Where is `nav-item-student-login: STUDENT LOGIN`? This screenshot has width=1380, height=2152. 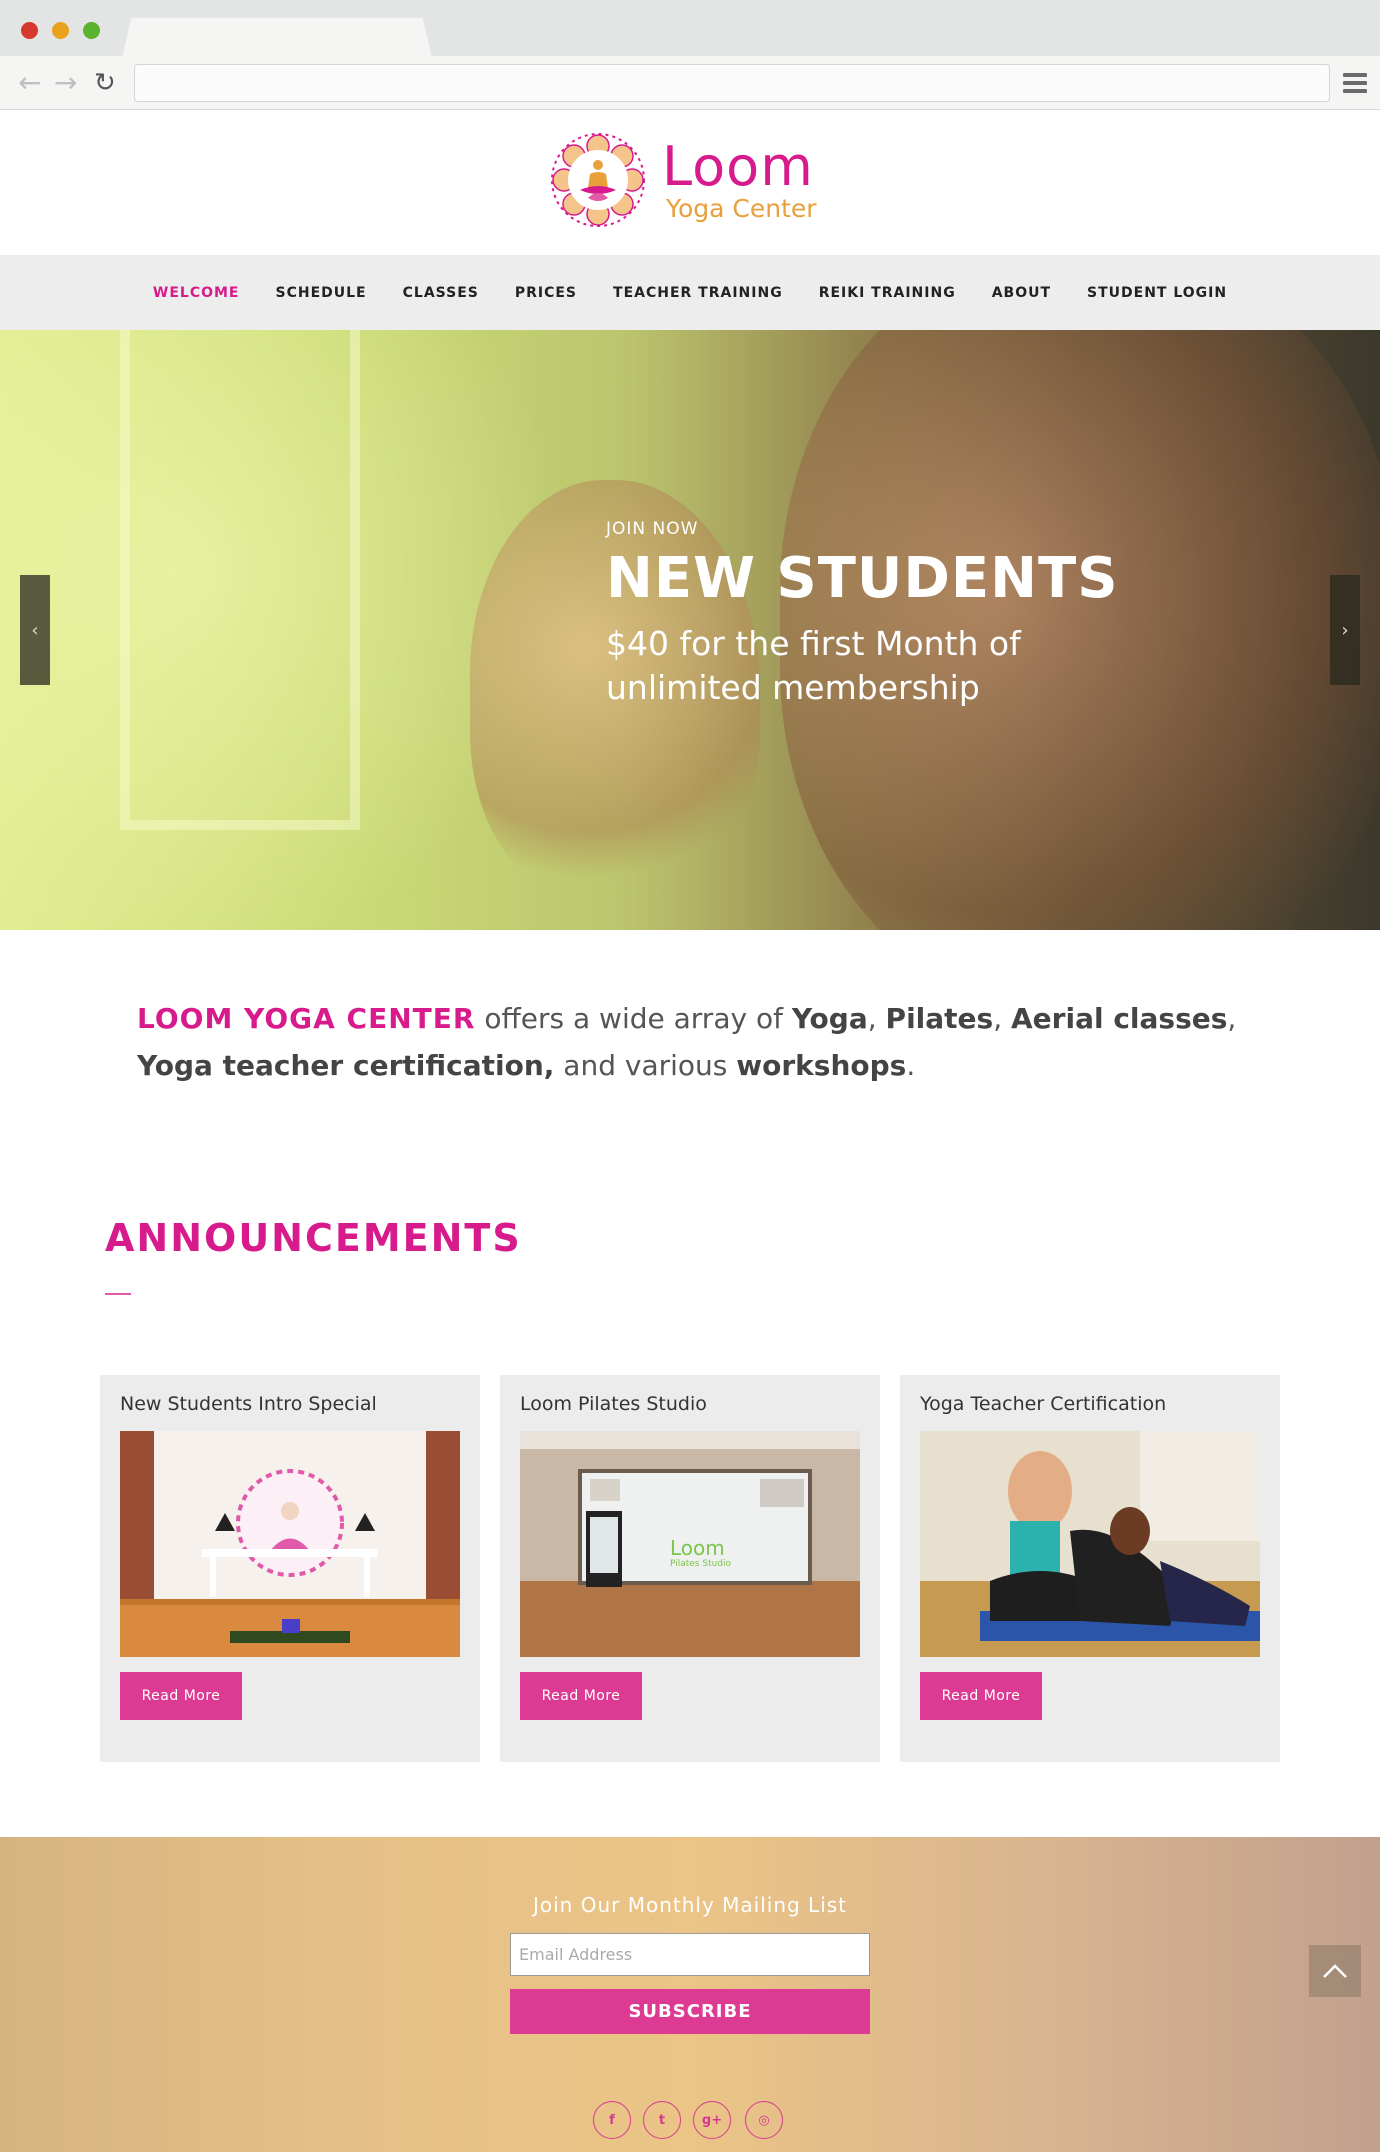
nav-item-student-login: STUDENT LOGIN is located at coordinates (1157, 293).